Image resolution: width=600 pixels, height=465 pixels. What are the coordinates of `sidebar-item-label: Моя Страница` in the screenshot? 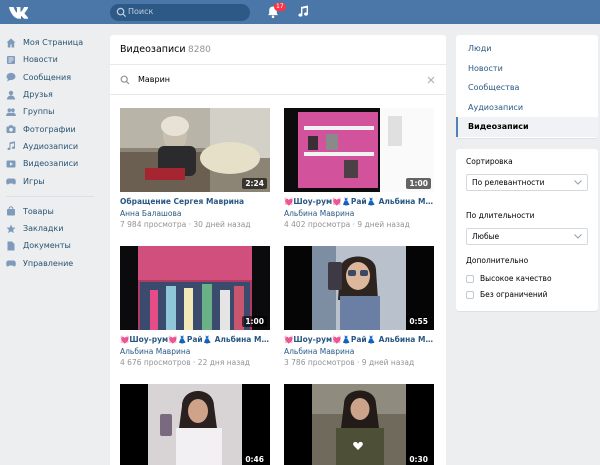 It's located at (53, 43).